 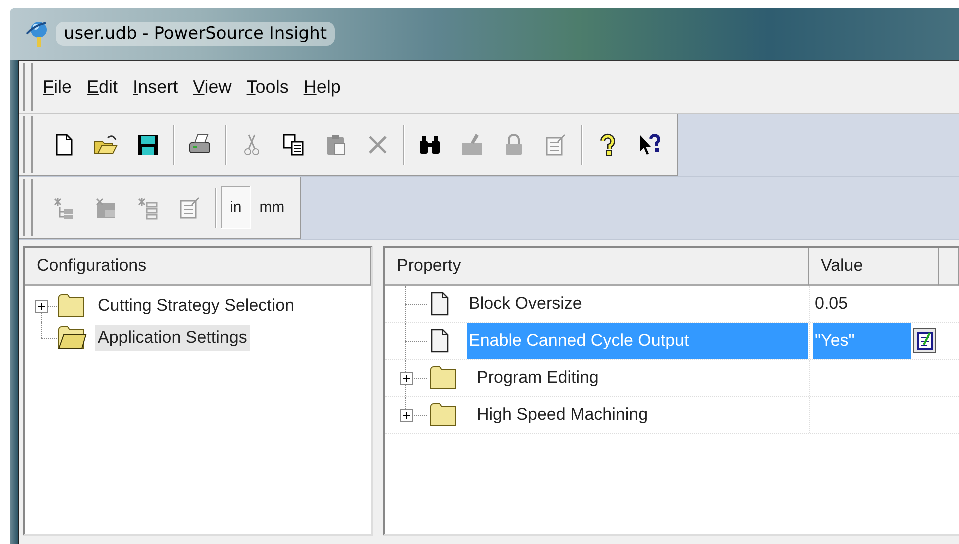 What do you see at coordinates (642, 378) in the screenshot?
I see `property-name: Program Editing` at bounding box center [642, 378].